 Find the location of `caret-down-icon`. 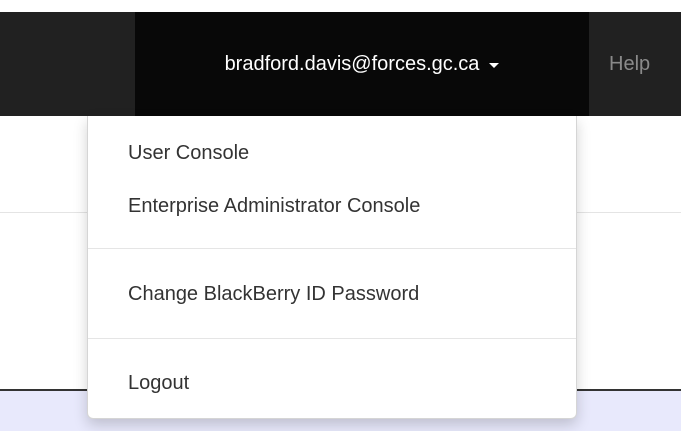

caret-down-icon is located at coordinates (494, 65).